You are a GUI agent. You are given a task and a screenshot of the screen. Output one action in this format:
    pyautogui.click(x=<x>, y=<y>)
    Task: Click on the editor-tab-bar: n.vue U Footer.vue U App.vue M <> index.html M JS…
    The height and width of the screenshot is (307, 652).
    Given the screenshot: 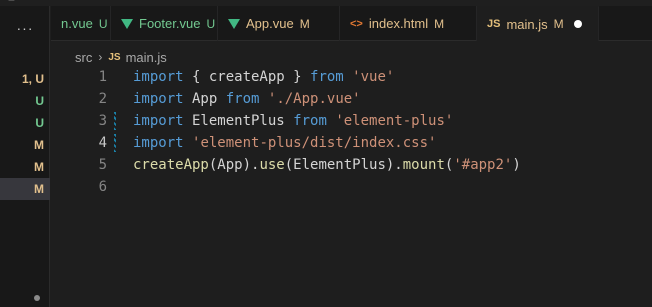 What is the action you would take?
    pyautogui.click(x=351, y=23)
    